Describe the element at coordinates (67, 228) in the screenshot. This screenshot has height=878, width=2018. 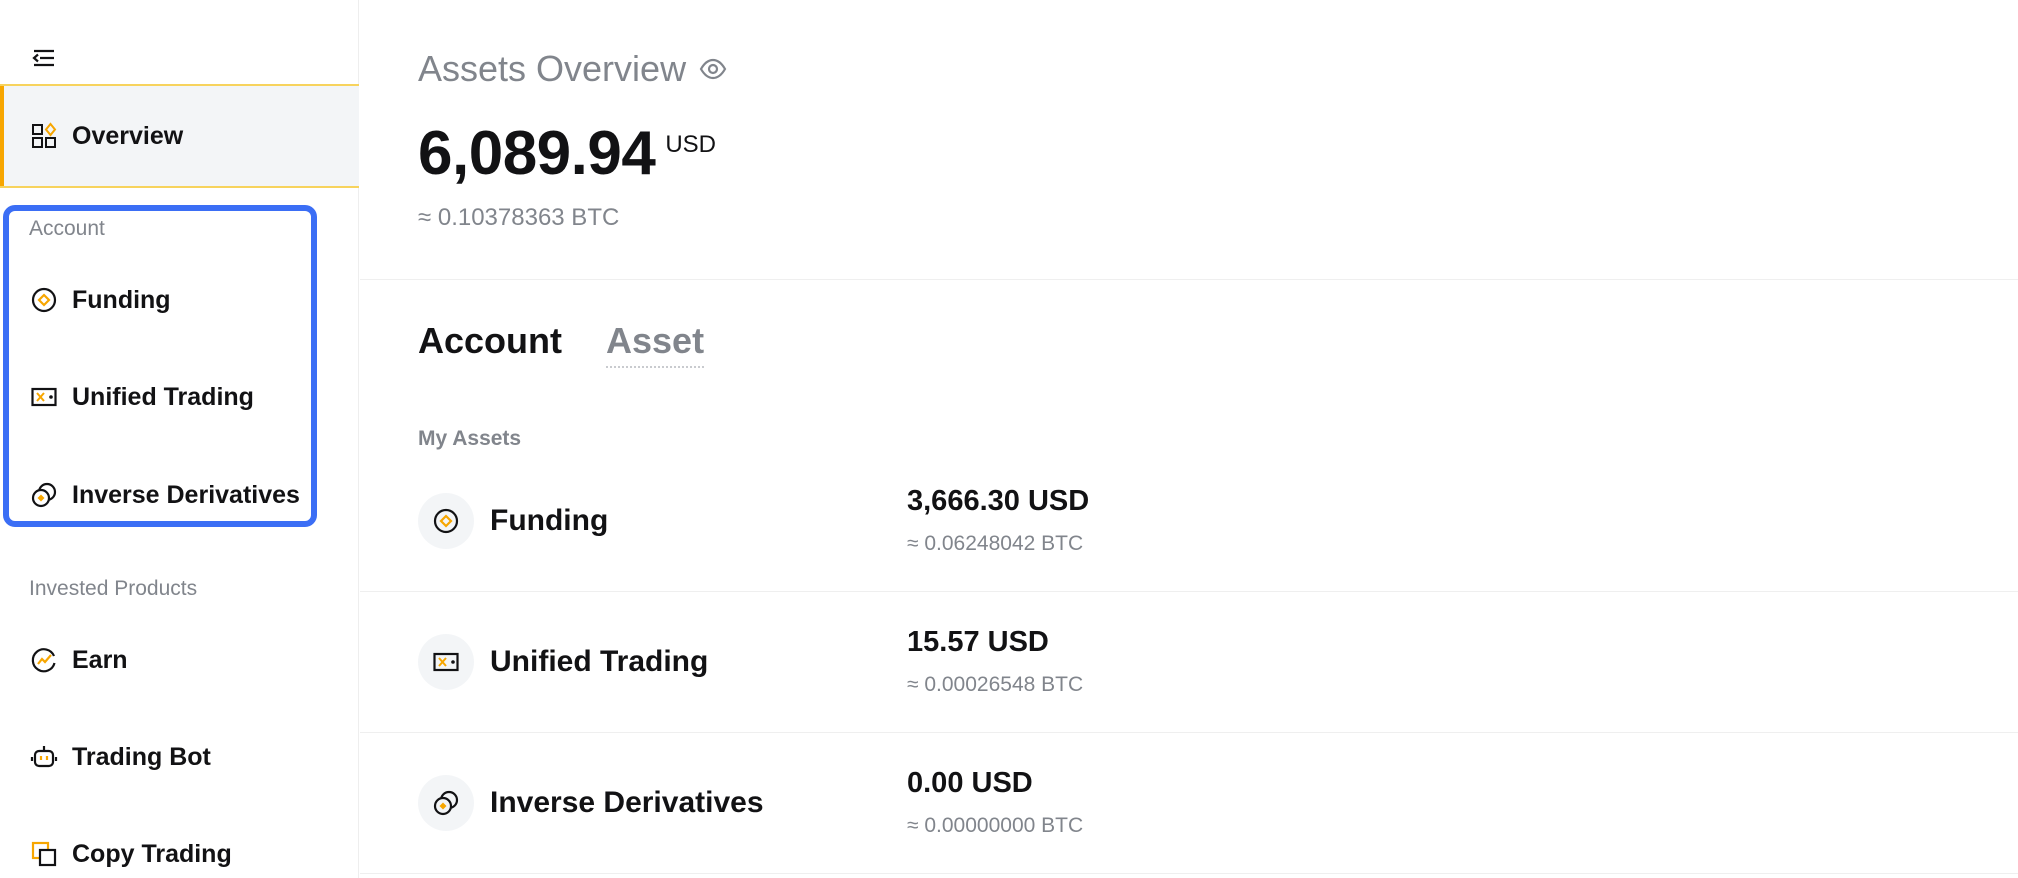
I see `section-title-account: Account` at that location.